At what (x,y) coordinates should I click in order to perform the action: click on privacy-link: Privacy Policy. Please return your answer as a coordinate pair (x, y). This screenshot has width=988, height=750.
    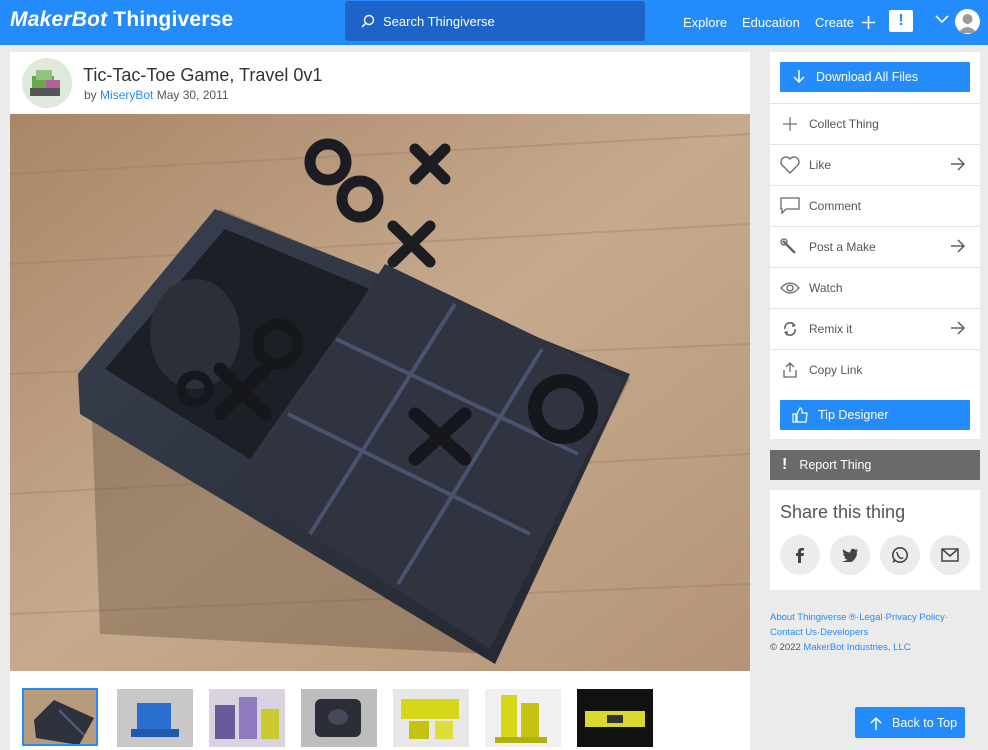
    Looking at the image, I should click on (915, 617).